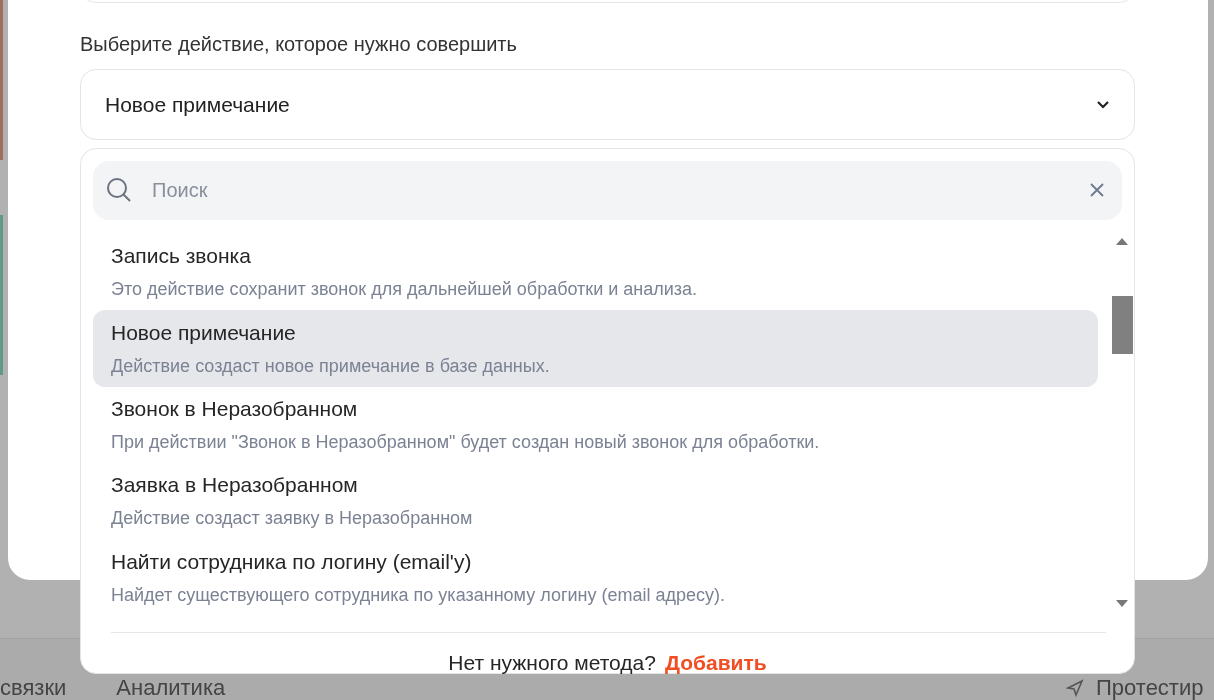 The image size is (1214, 700). What do you see at coordinates (119, 190) in the screenshot?
I see `search-icon` at bounding box center [119, 190].